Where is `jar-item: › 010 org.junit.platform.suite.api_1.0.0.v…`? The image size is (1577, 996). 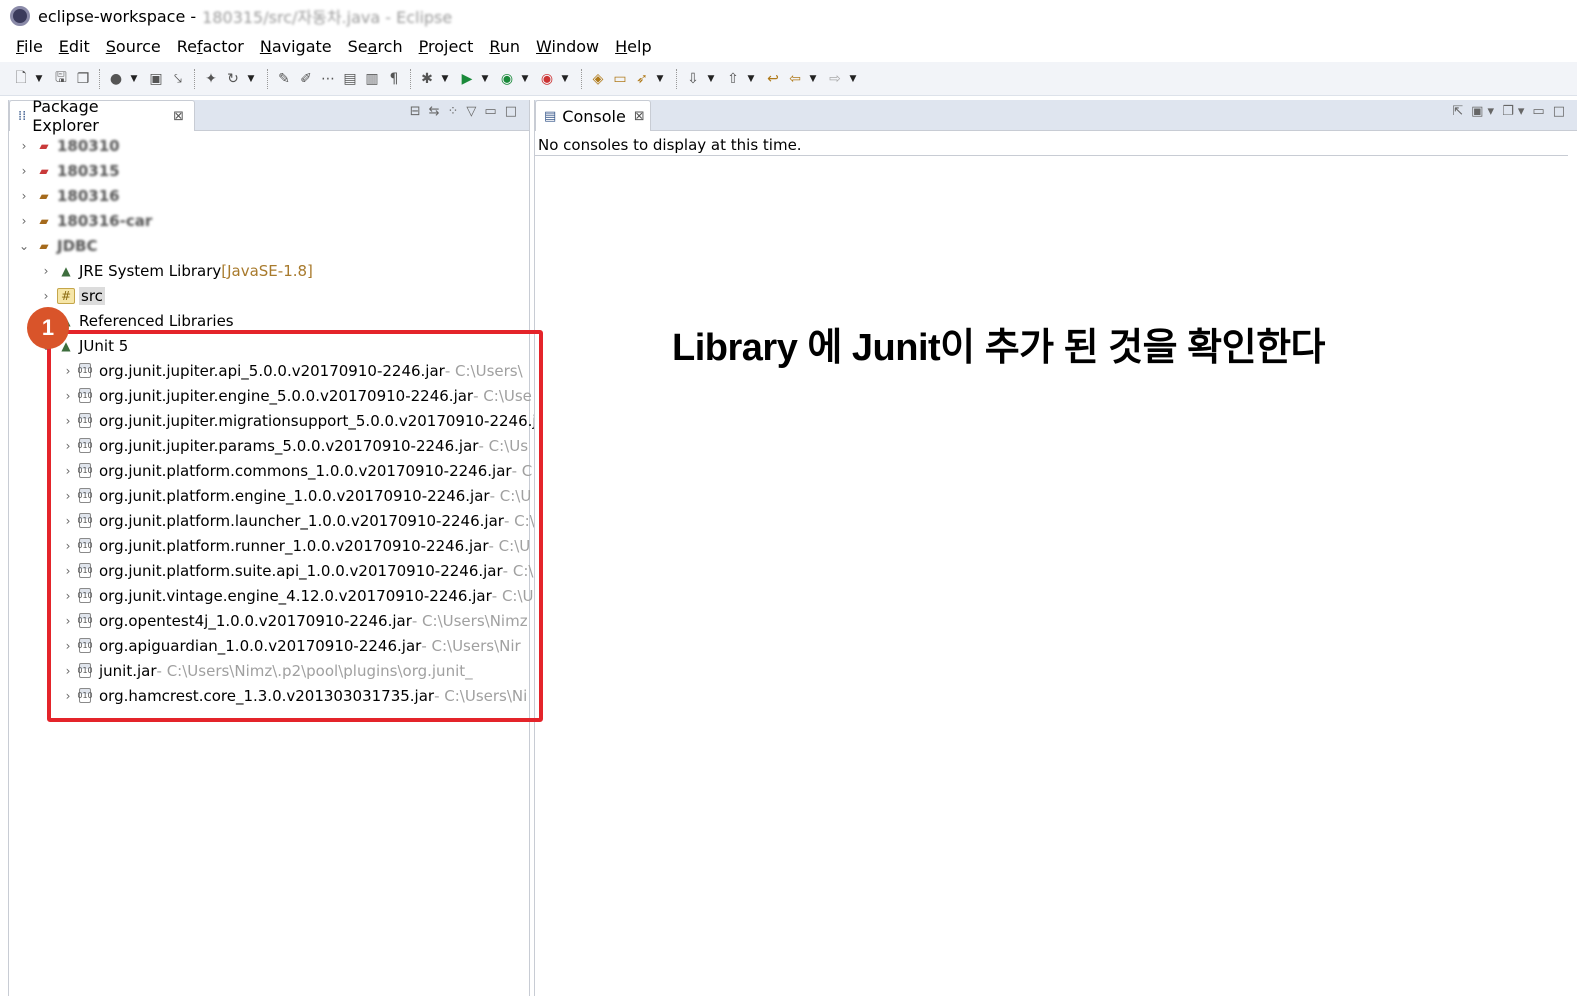 jar-item: › 010 org.junit.platform.suite.api_1.0.0.v… is located at coordinates (271, 570).